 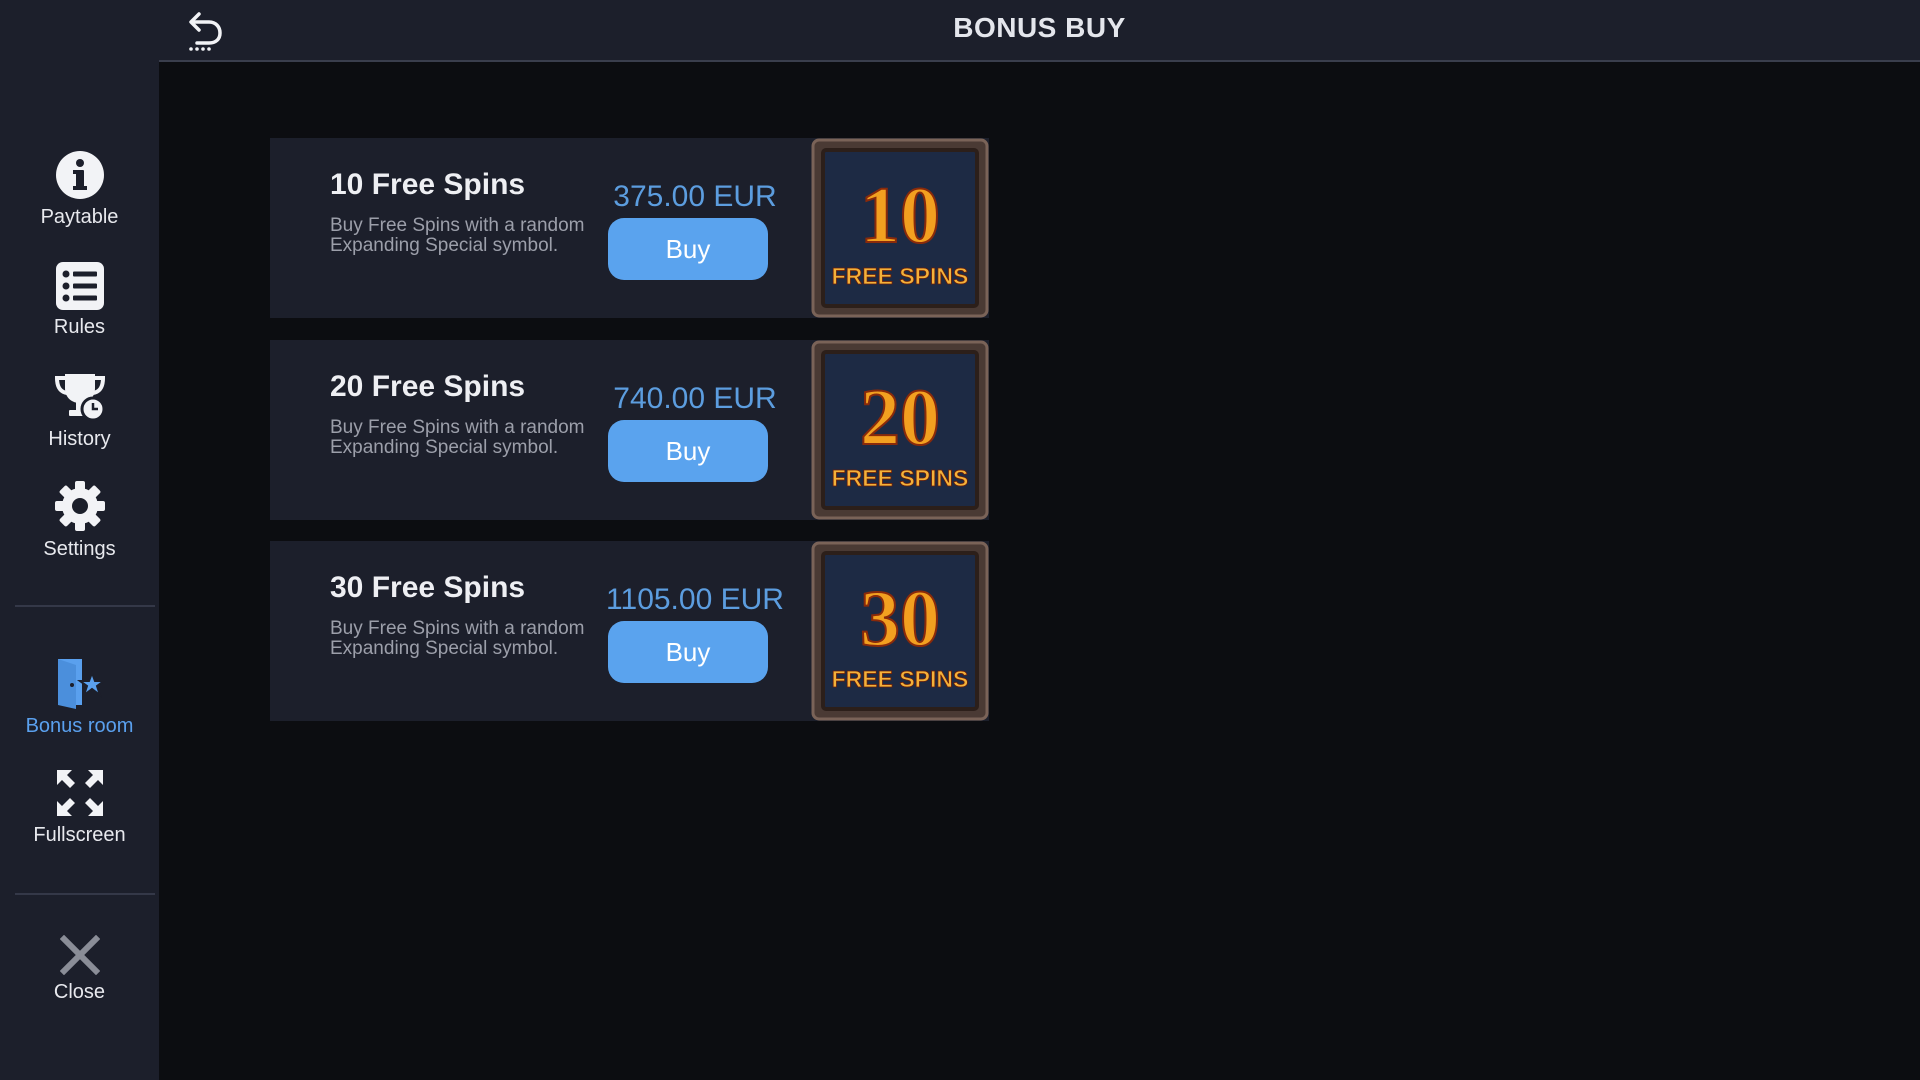 What do you see at coordinates (900, 619) in the screenshot?
I see `badge-number: 30` at bounding box center [900, 619].